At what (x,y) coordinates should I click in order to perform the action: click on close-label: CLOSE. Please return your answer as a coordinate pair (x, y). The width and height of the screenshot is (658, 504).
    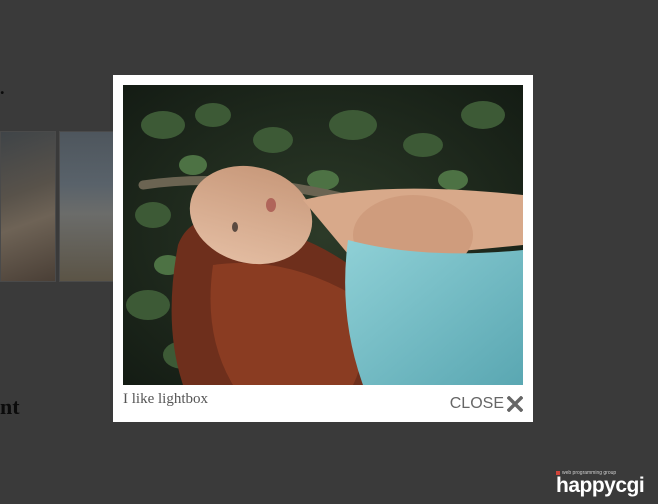
    Looking at the image, I should click on (476, 403).